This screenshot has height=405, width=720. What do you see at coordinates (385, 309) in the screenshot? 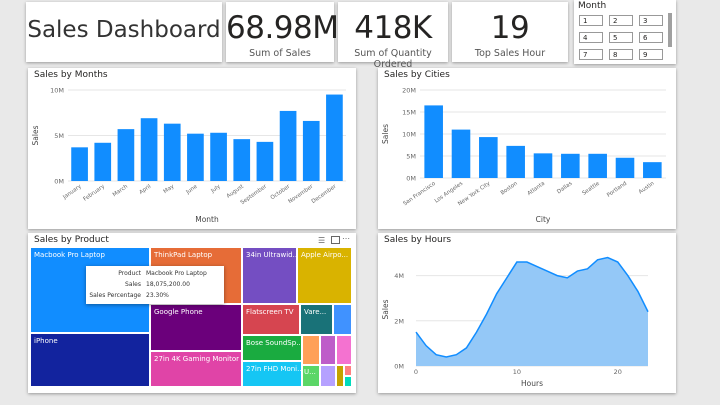
I see `hours-y-axis-label: Sales` at bounding box center [385, 309].